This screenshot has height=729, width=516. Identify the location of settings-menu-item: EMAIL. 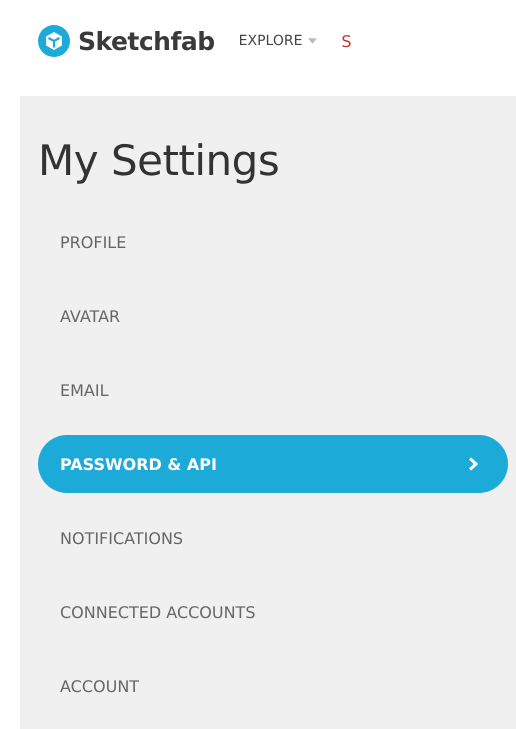
(273, 390).